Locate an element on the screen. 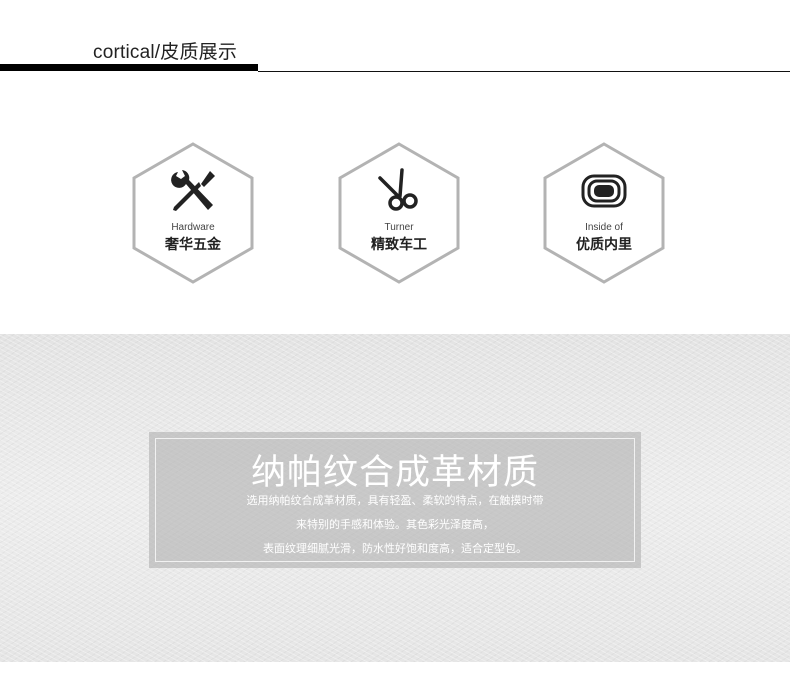 The height and width of the screenshot is (699, 790). scissors-icon is located at coordinates (398, 189).